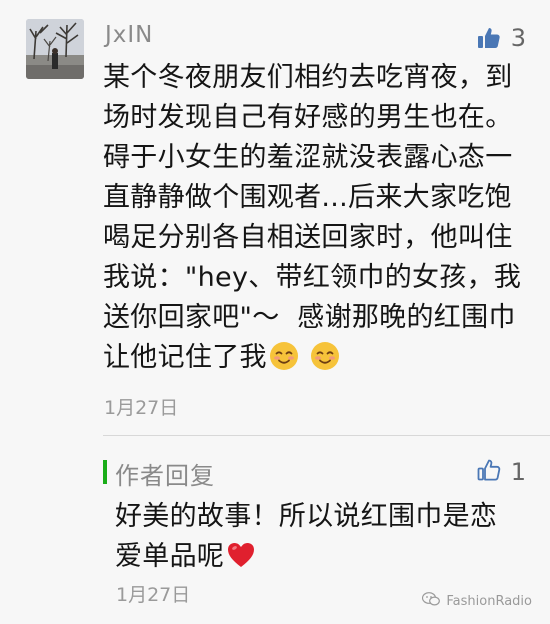 The width and height of the screenshot is (550, 624). What do you see at coordinates (165, 476) in the screenshot?
I see `reply-label: 作者回复` at bounding box center [165, 476].